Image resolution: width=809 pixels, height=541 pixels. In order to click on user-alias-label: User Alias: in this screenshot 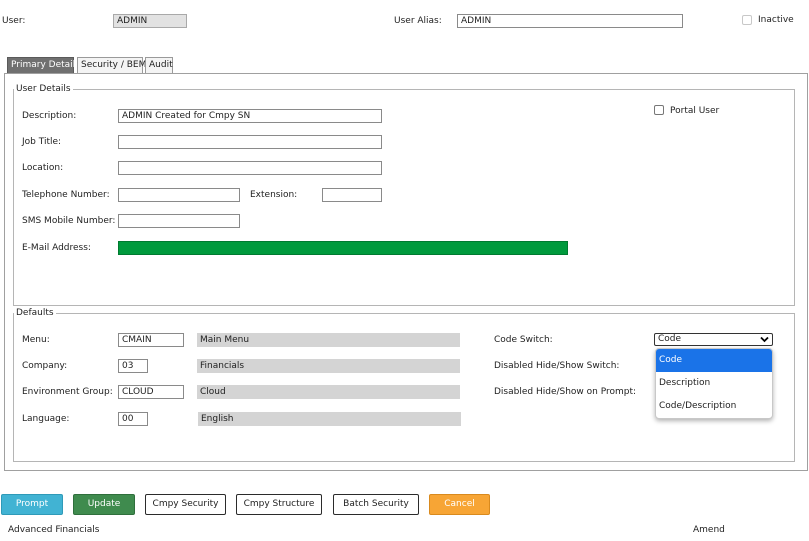, I will do `click(418, 21)`.